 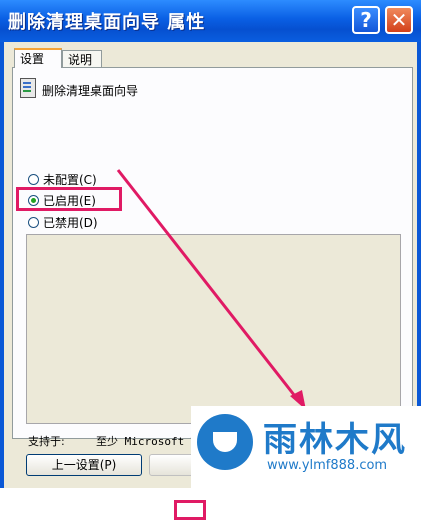 What do you see at coordinates (69, 199) in the screenshot?
I see `enabled-highlight-box` at bounding box center [69, 199].